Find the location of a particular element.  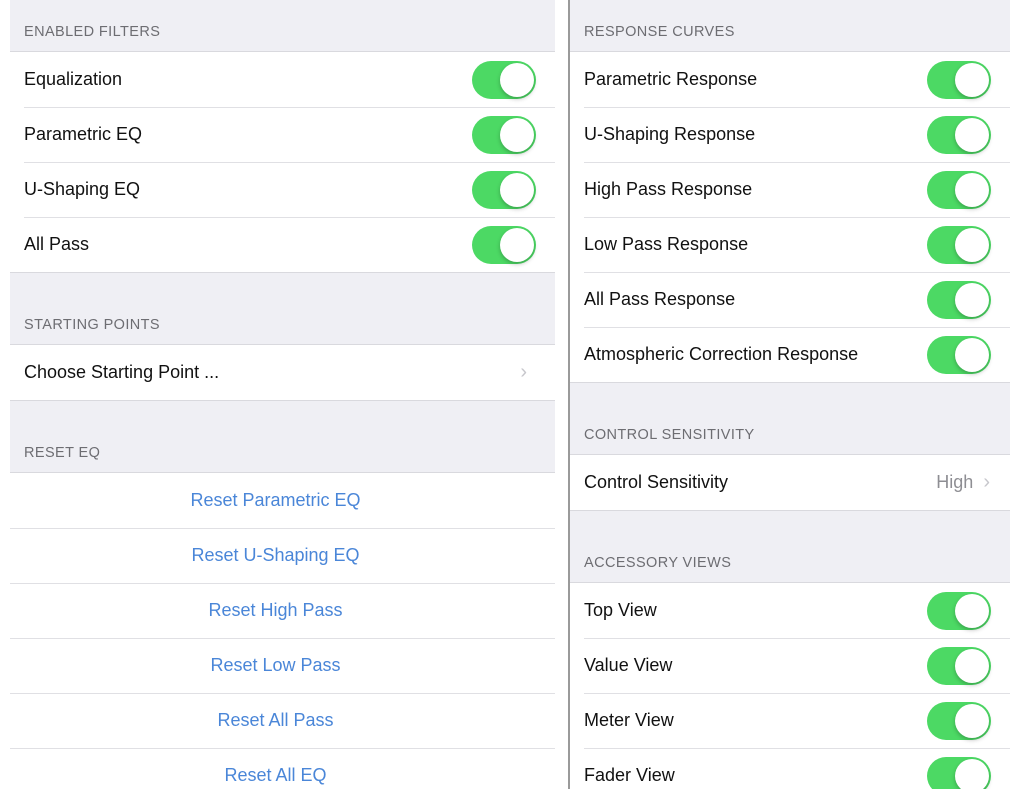

control-sensitivity-header: CONTROL SENSITIVITY is located at coordinates (790, 419).